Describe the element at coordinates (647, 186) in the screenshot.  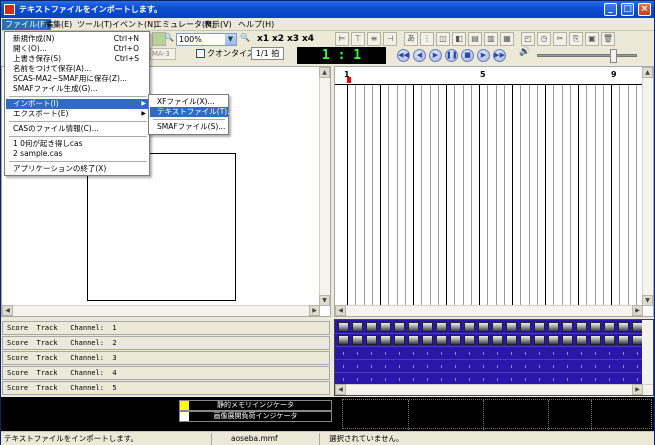
I see `roll-vertical-scrollbar: ▲ ▼` at that location.